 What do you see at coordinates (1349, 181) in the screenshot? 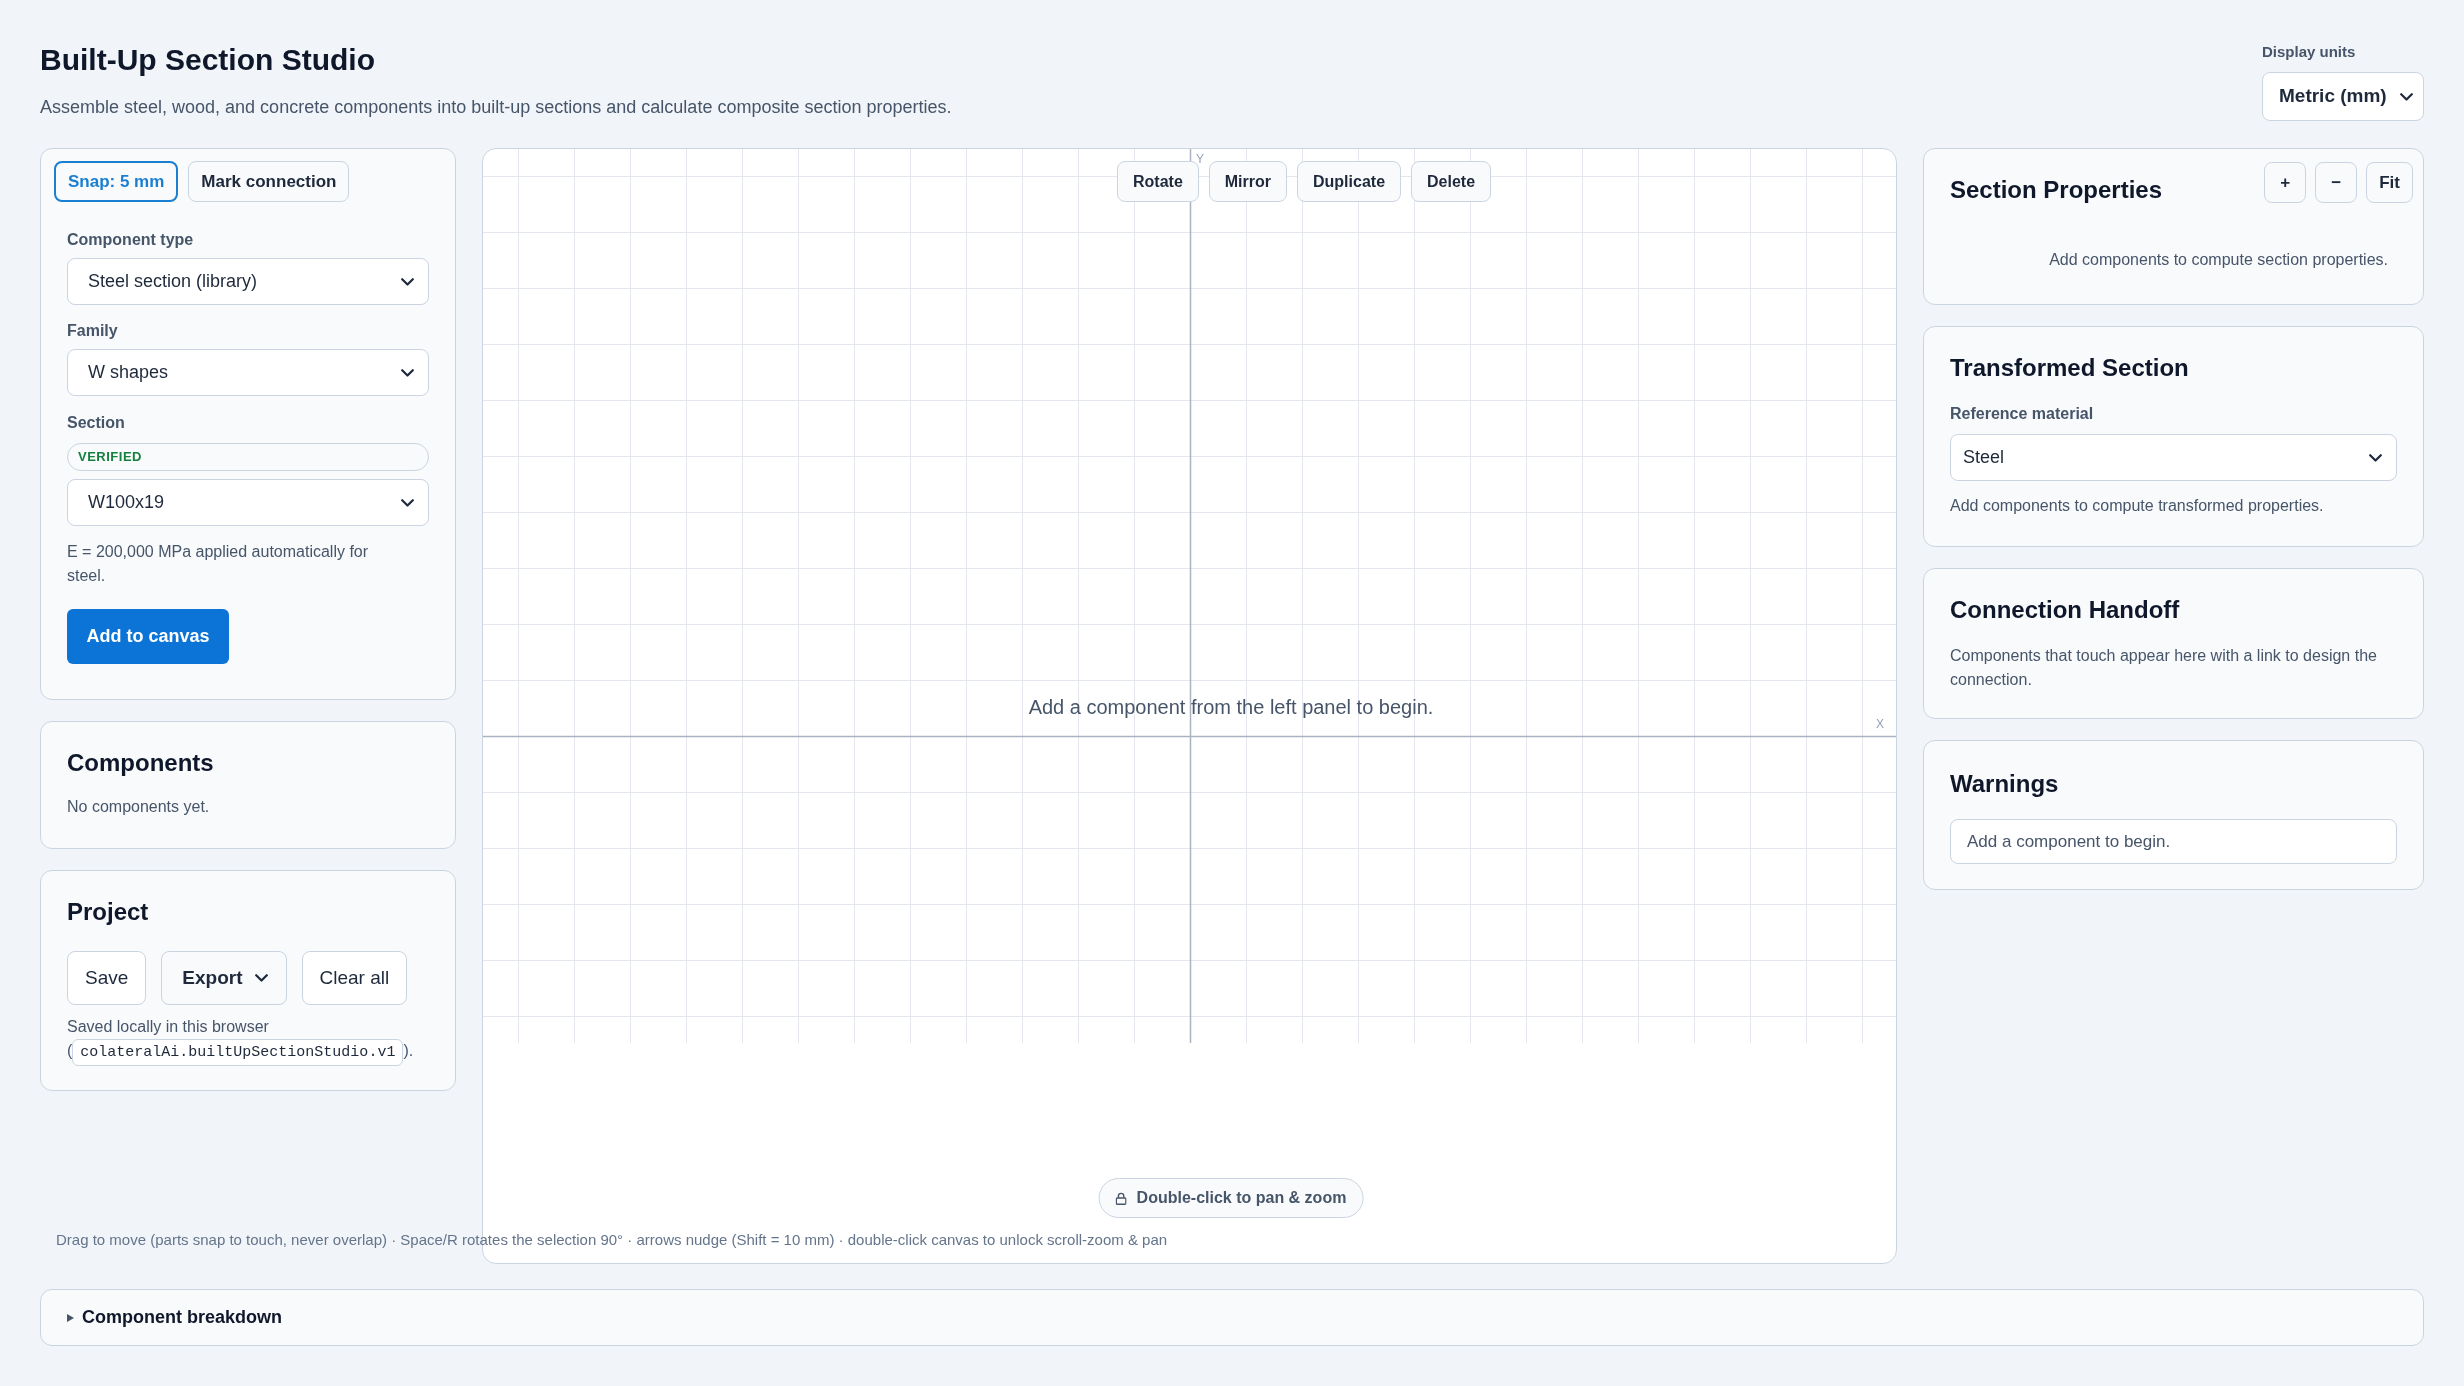
I see `toolbar-button: Duplicate` at bounding box center [1349, 181].